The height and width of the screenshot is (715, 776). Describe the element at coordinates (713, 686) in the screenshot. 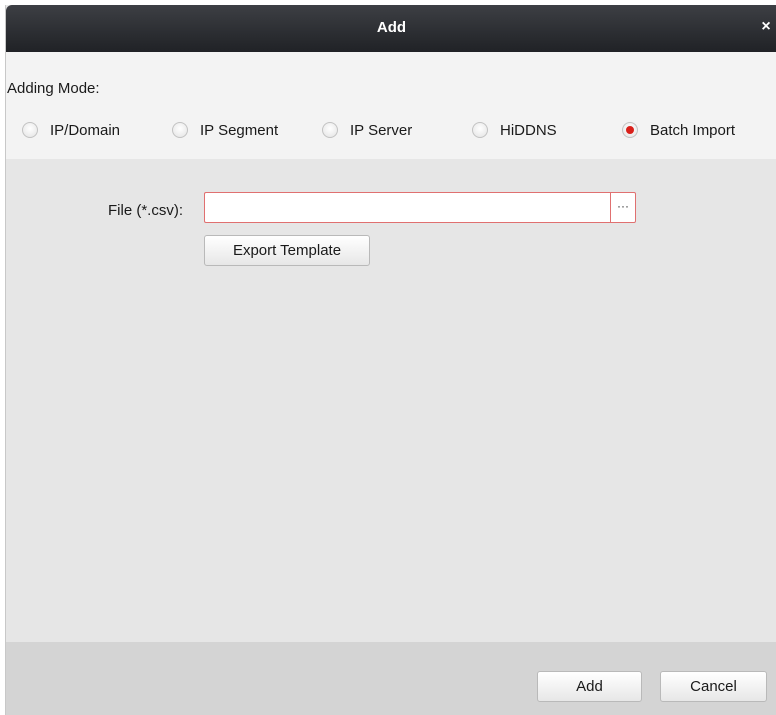

I see `cancel-button: Cancel` at that location.